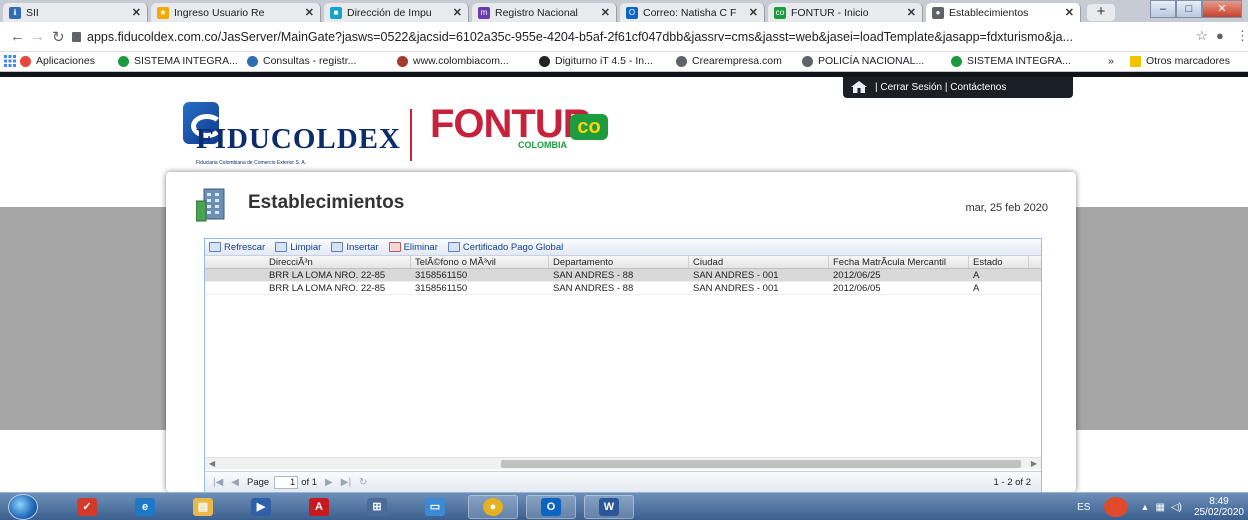  Describe the element at coordinates (899, 262) in the screenshot. I see `column-header: Fecha MatrÃ­cula Mercantil` at that location.